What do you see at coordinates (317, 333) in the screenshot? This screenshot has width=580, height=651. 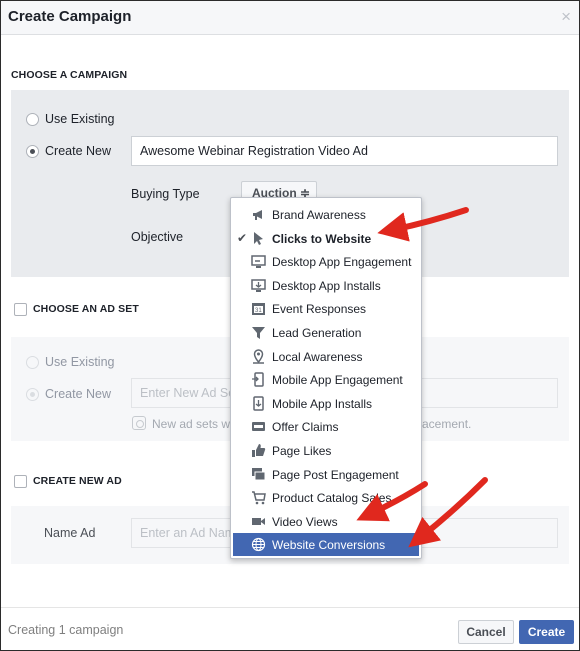 I see `objective-option-label: Lead Generation` at bounding box center [317, 333].